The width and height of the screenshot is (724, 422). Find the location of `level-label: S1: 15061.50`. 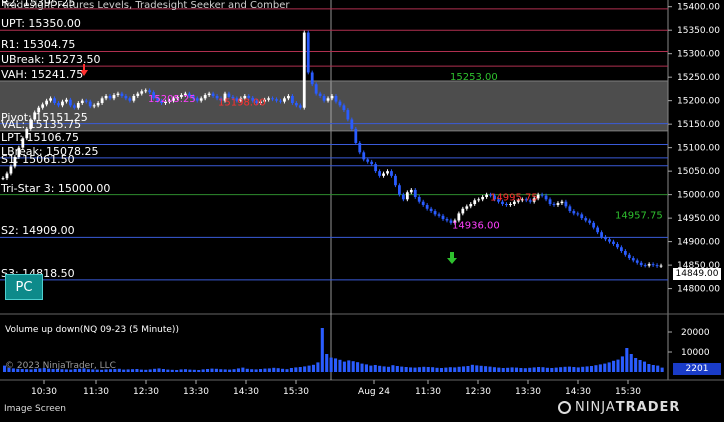

level-label: S1: 15061.50 is located at coordinates (38, 159).